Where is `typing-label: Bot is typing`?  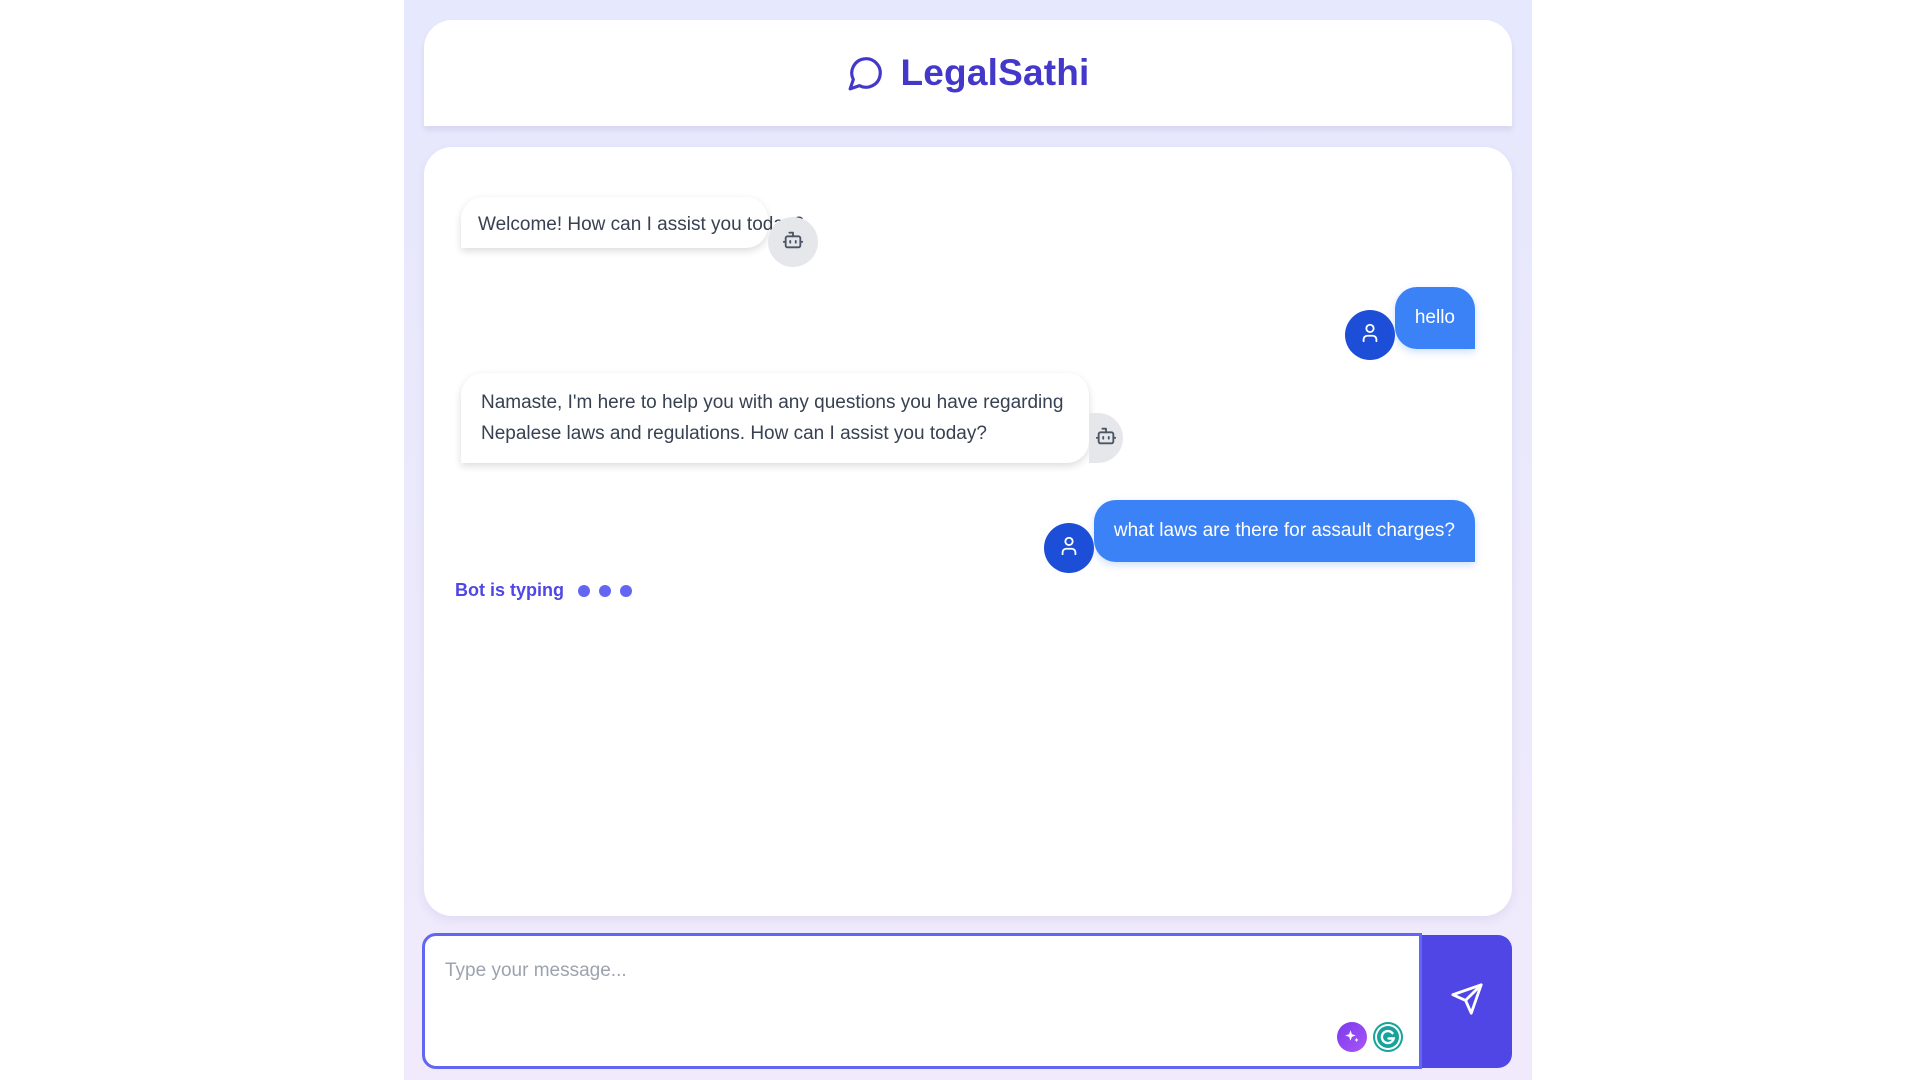
typing-label: Bot is typing is located at coordinates (509, 590).